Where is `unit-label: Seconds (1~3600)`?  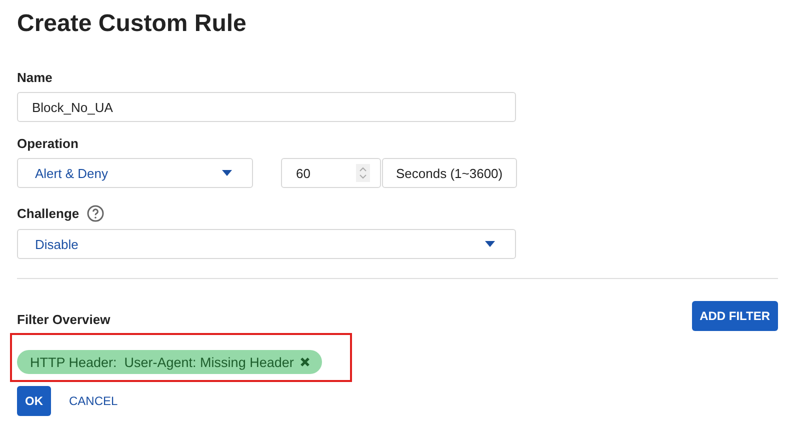
unit-label: Seconds (1~3600) is located at coordinates (449, 173).